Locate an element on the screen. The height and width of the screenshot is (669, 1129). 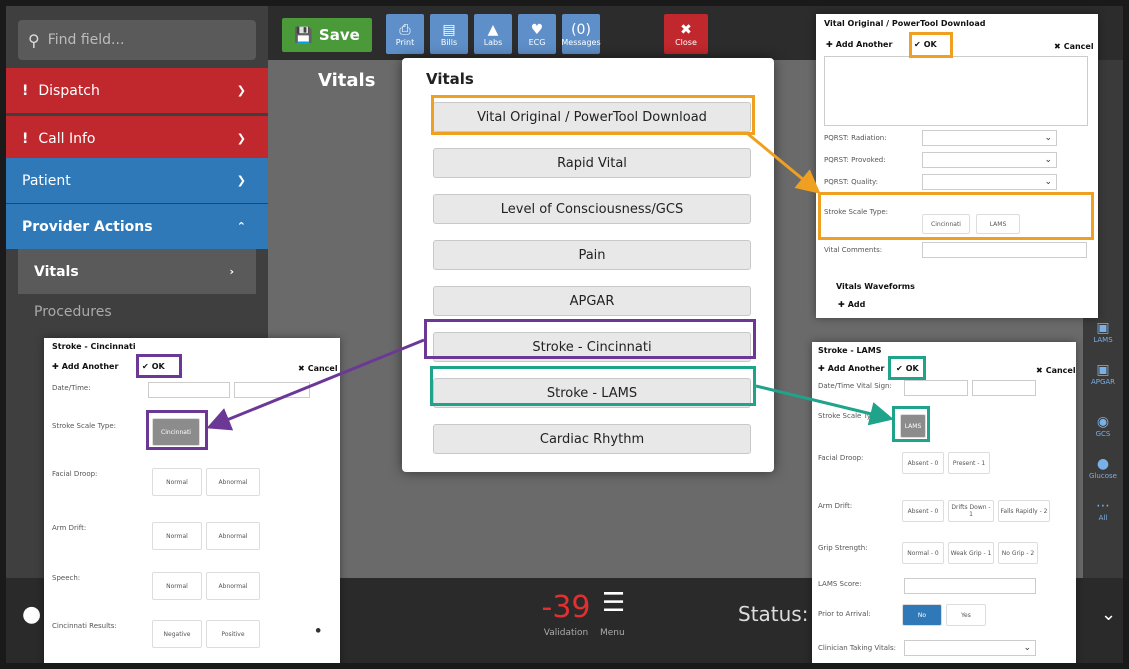
option-stroke-lams: Stroke - LAMS is located at coordinates (592, 393).